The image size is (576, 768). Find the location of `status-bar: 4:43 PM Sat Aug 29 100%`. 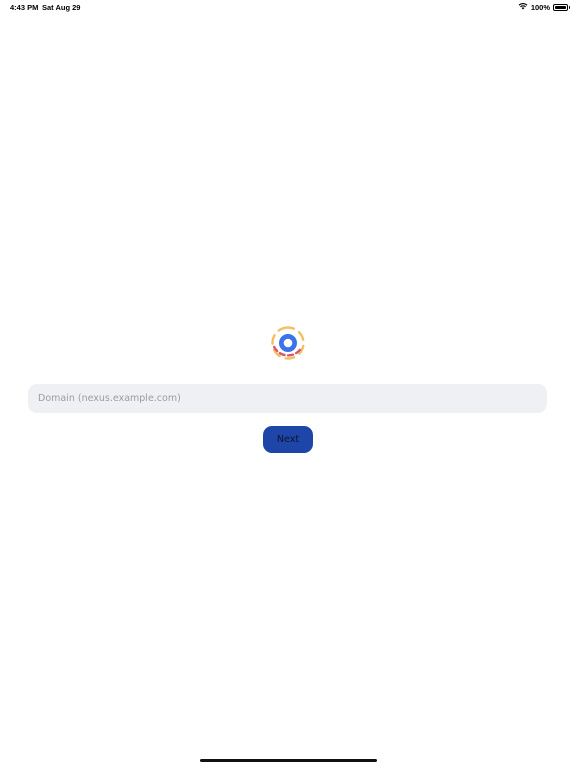

status-bar: 4:43 PM Sat Aug 29 100% is located at coordinates (288, 8).